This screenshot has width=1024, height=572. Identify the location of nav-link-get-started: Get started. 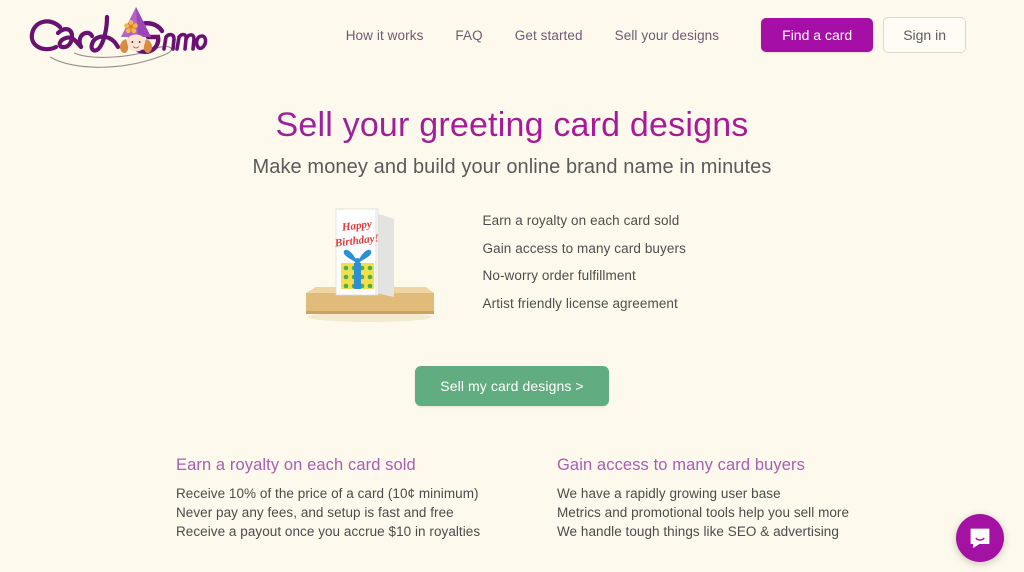
(549, 35).